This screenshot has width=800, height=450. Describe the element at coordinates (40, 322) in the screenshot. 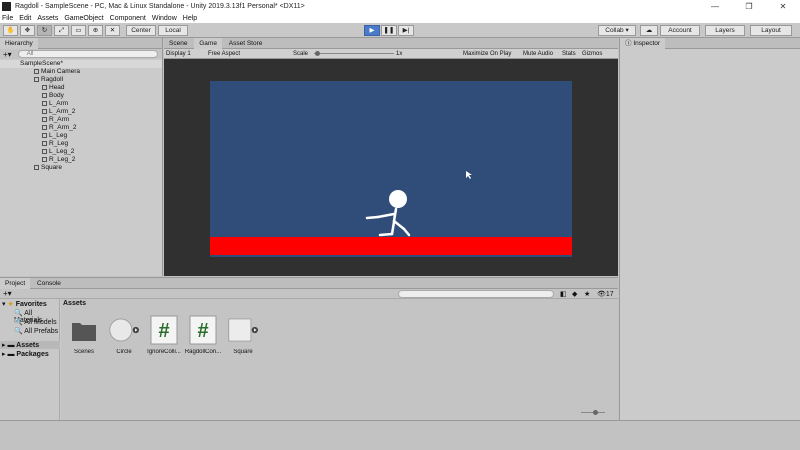

I see `favorite-item-label: All Models` at that location.